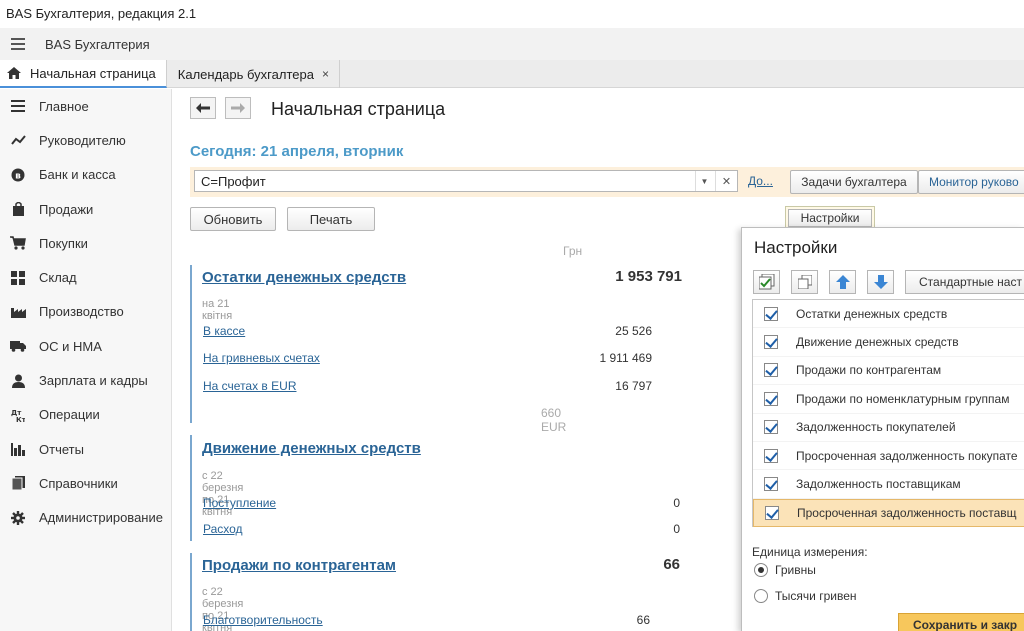 The width and height of the screenshot is (1024, 631). I want to click on bag-icon, so click(18, 209).